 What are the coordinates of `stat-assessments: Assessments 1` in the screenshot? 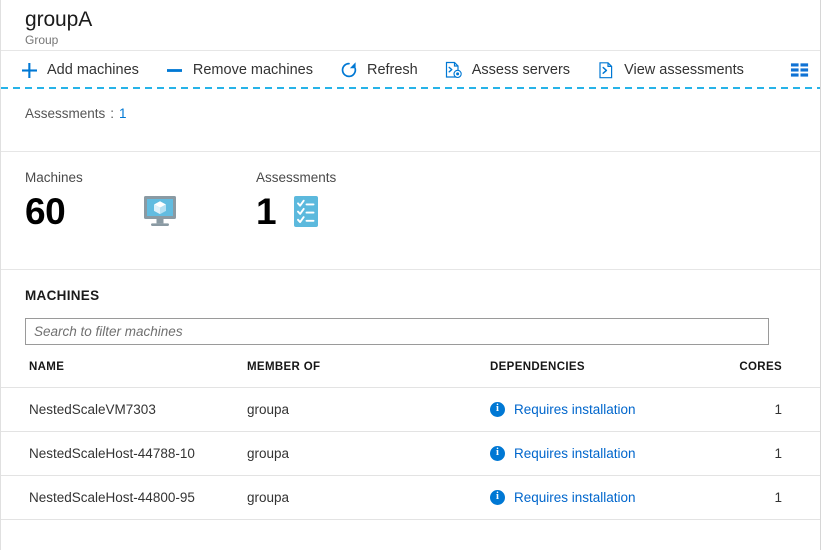 It's located at (293, 219).